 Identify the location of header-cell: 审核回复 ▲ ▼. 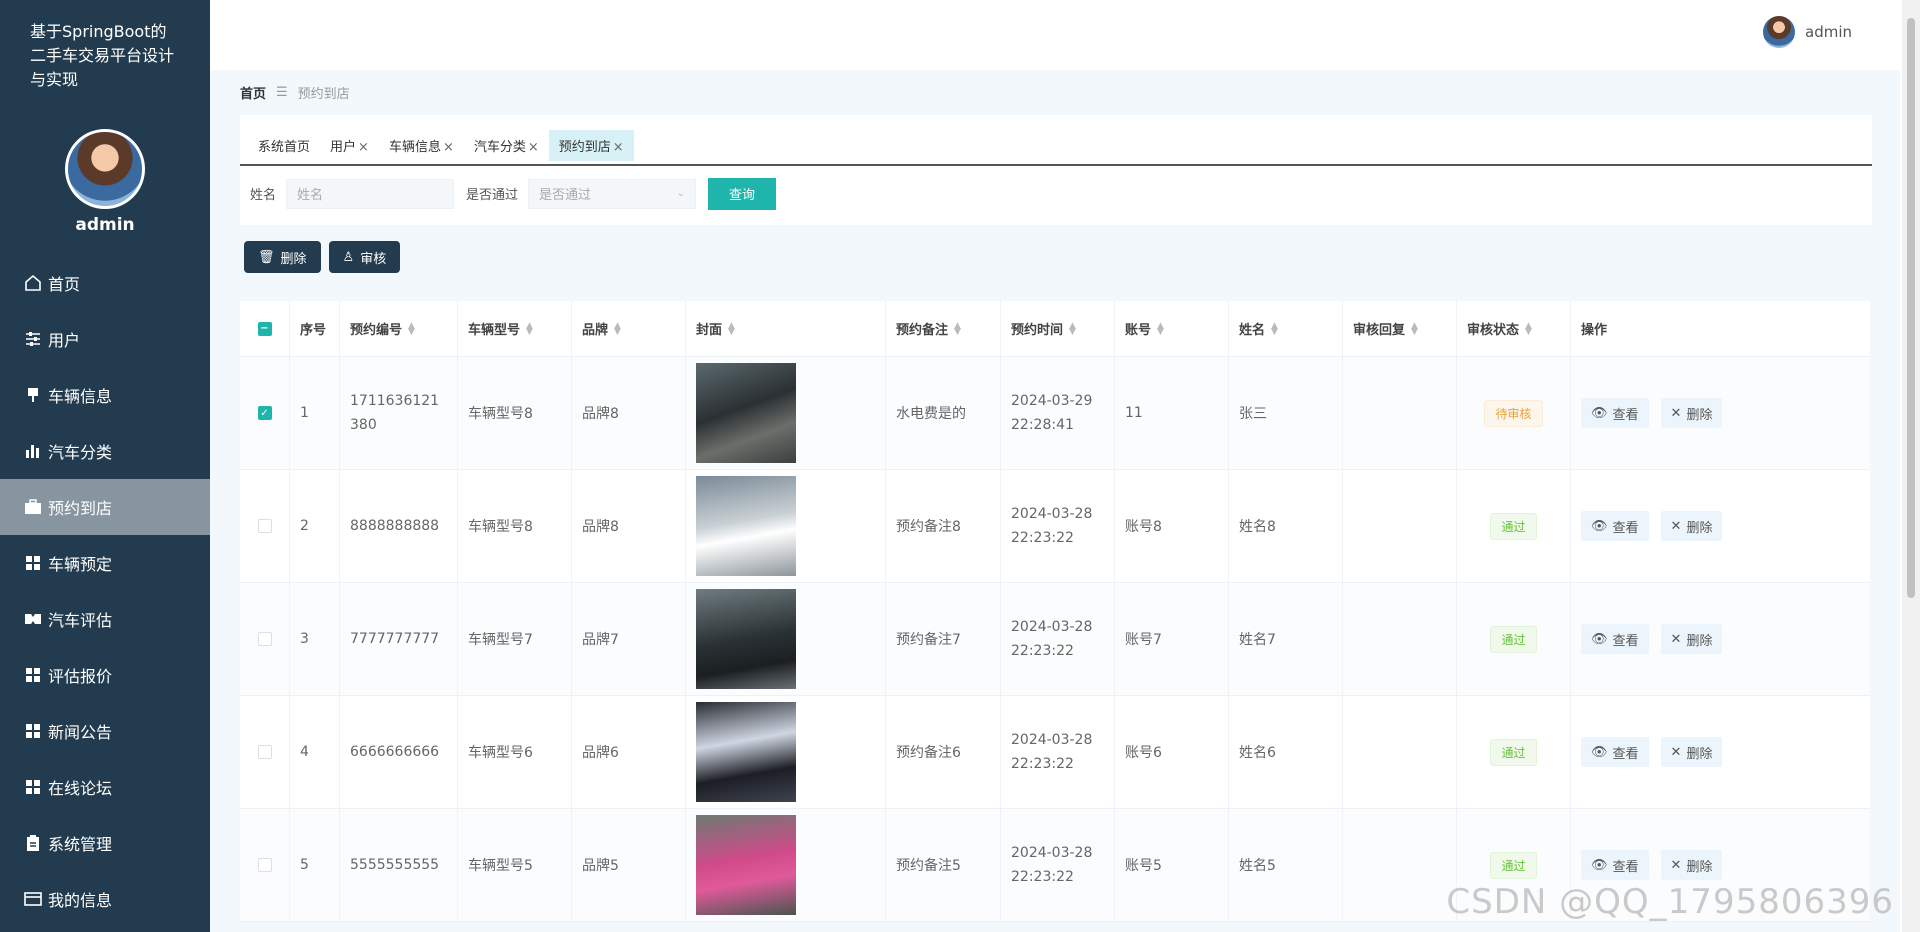
(1400, 328).